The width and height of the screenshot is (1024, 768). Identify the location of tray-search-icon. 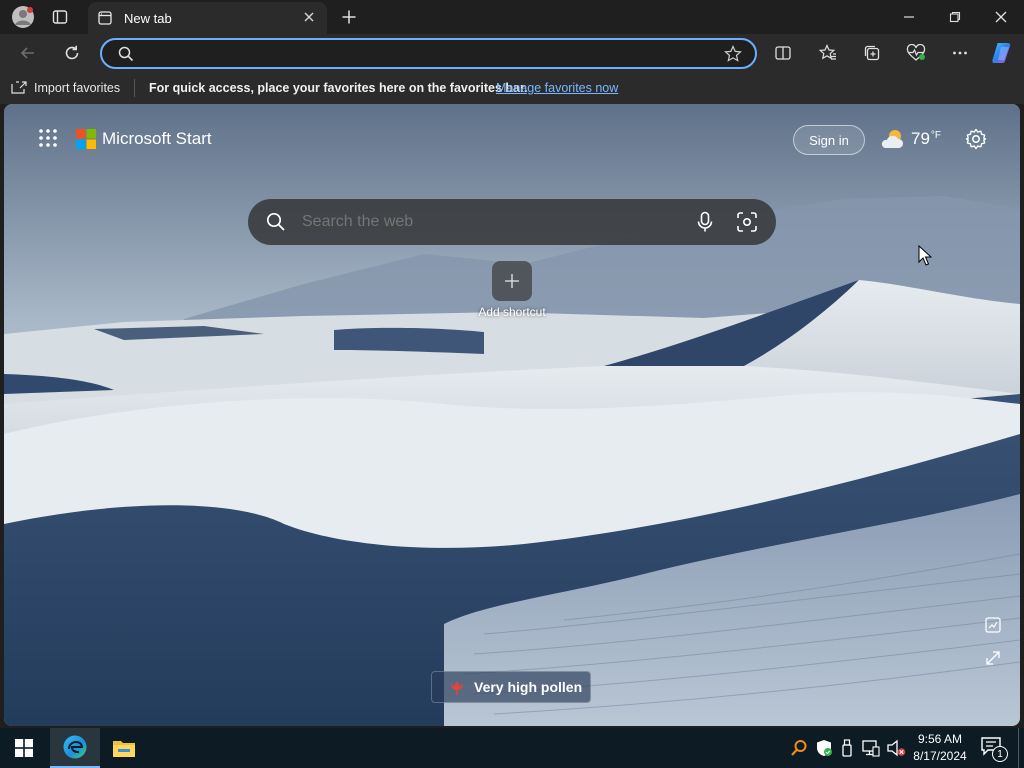
(799, 748).